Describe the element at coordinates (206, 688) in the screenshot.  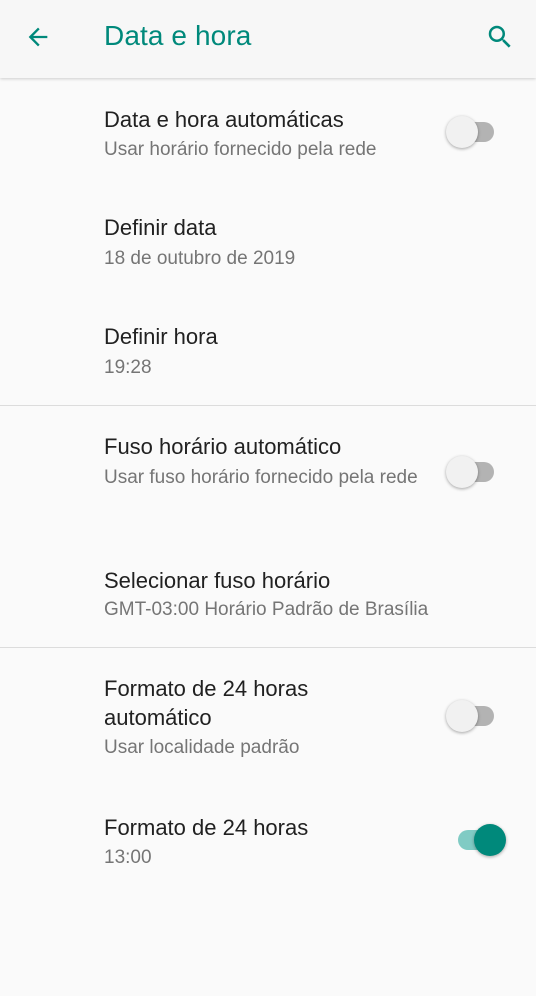
I see `setting-title-line-1: Formato de 24 horas` at that location.